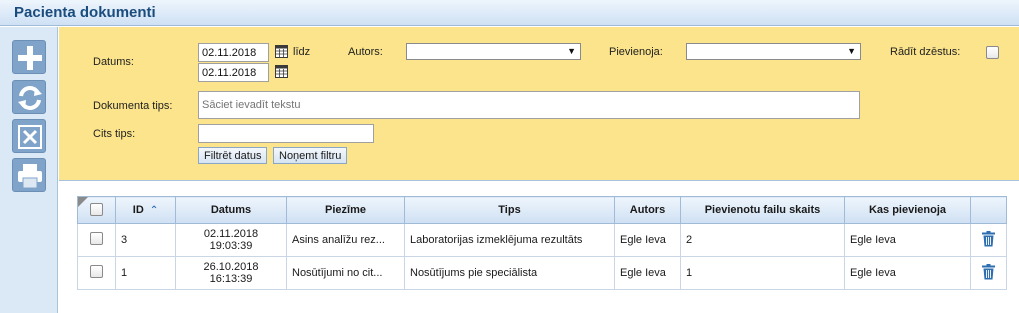 Image resolution: width=1019 pixels, height=313 pixels. What do you see at coordinates (133, 106) in the screenshot?
I see `doc-type-label: Dokumenta tips:` at bounding box center [133, 106].